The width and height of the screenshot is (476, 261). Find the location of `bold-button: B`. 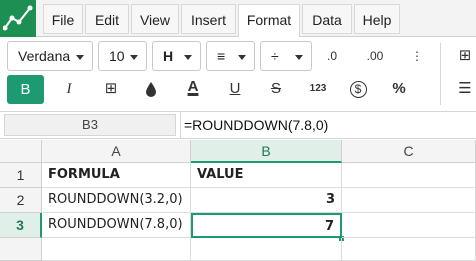

bold-button: B is located at coordinates (25, 89).